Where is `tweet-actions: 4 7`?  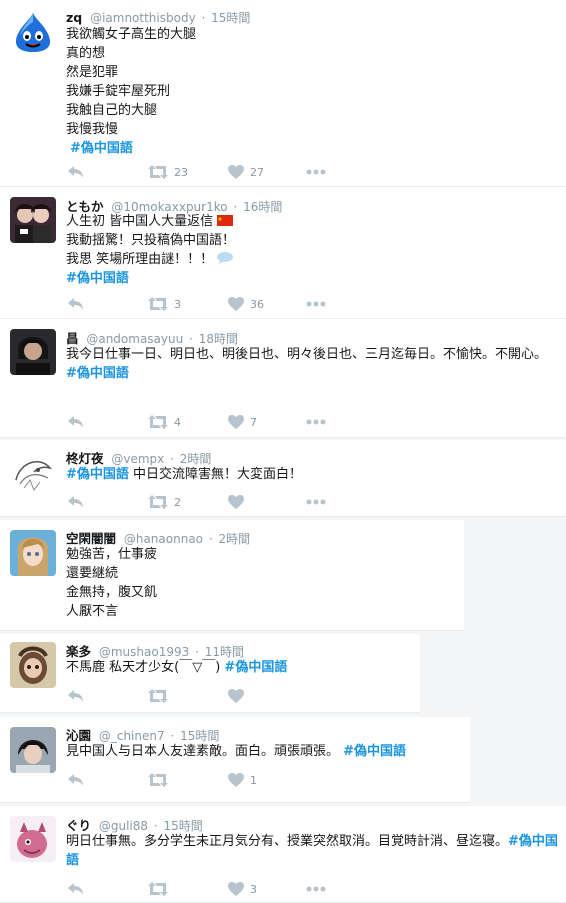 tweet-actions: 4 7 is located at coordinates (216, 422).